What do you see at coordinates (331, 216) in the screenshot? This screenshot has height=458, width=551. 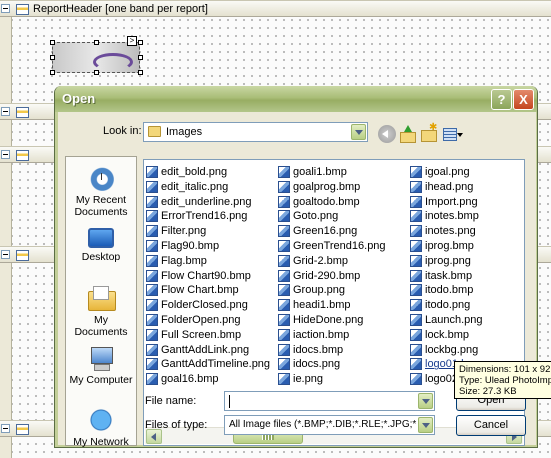 I see `file-item: Goto.png` at bounding box center [331, 216].